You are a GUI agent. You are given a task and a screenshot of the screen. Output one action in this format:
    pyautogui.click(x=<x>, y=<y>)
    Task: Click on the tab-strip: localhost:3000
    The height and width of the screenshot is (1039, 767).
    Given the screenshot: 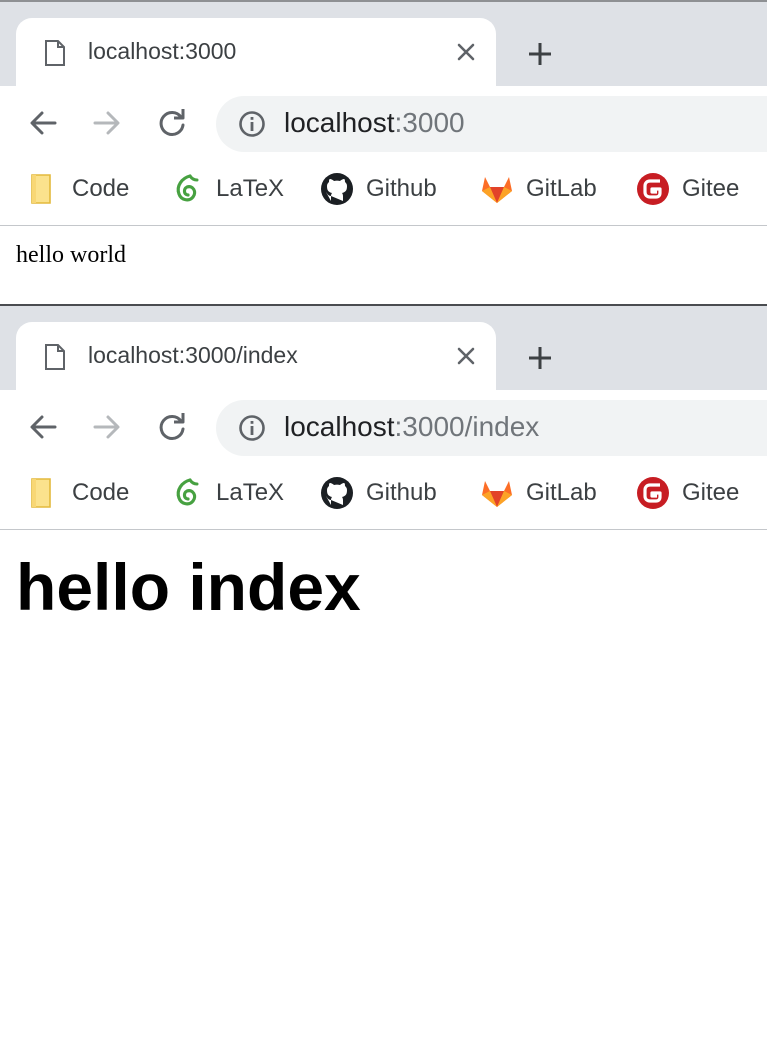 What is the action you would take?
    pyautogui.click(x=383, y=44)
    